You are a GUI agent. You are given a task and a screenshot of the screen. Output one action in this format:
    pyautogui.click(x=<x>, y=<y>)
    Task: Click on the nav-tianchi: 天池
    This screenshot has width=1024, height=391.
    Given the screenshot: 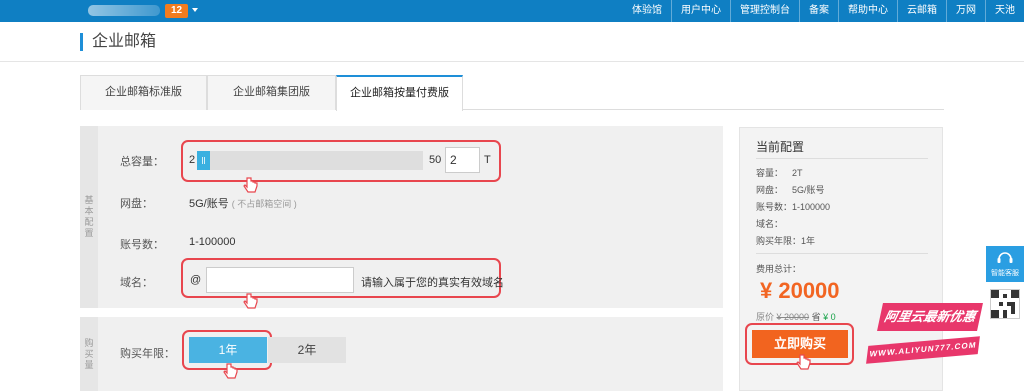 What is the action you would take?
    pyautogui.click(x=1004, y=11)
    